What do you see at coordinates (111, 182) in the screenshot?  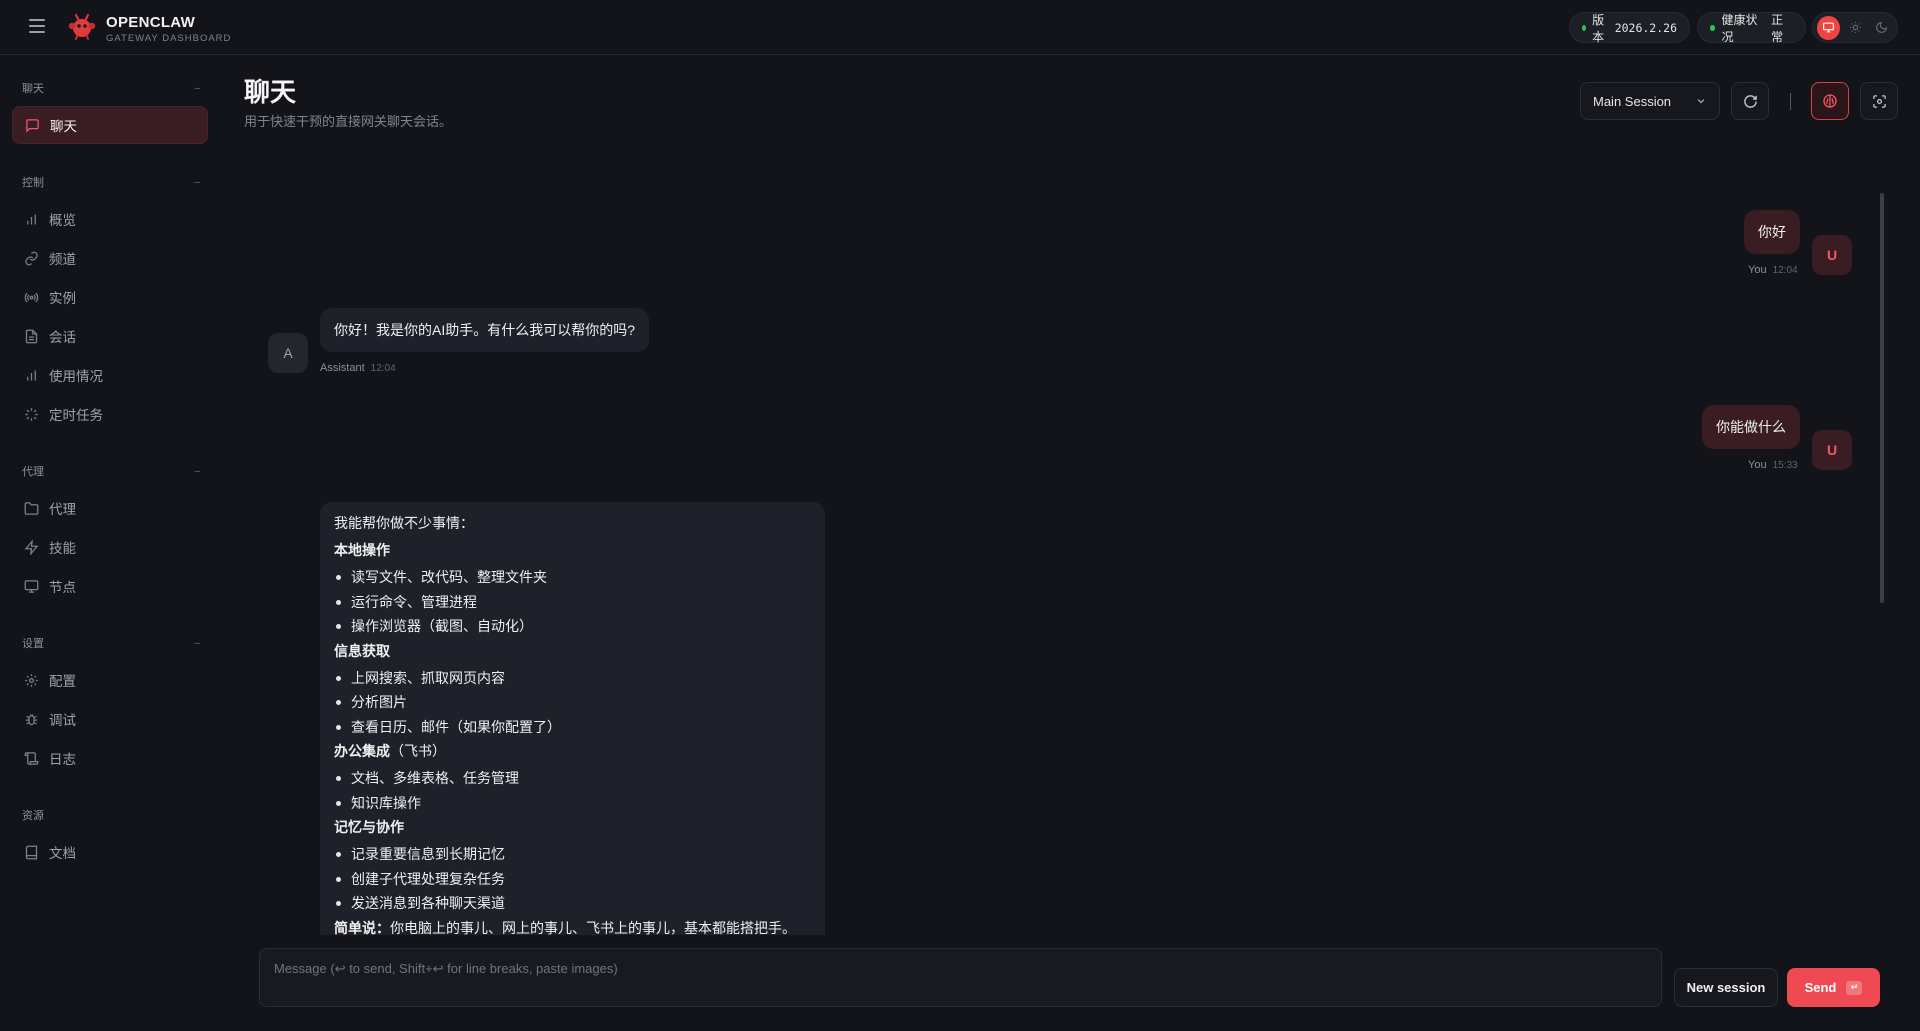 I see `sidebar-section-control: 控制 –` at bounding box center [111, 182].